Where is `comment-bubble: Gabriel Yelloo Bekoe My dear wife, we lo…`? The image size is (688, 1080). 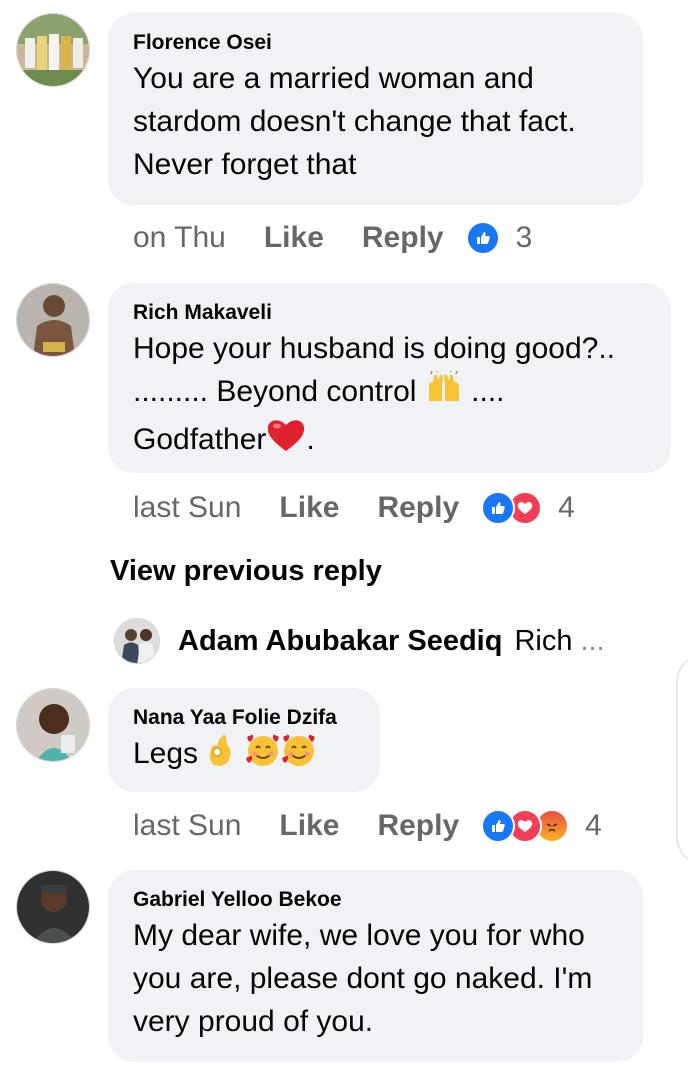 comment-bubble: Gabriel Yelloo Bekoe My dear wife, we lo… is located at coordinates (375, 966).